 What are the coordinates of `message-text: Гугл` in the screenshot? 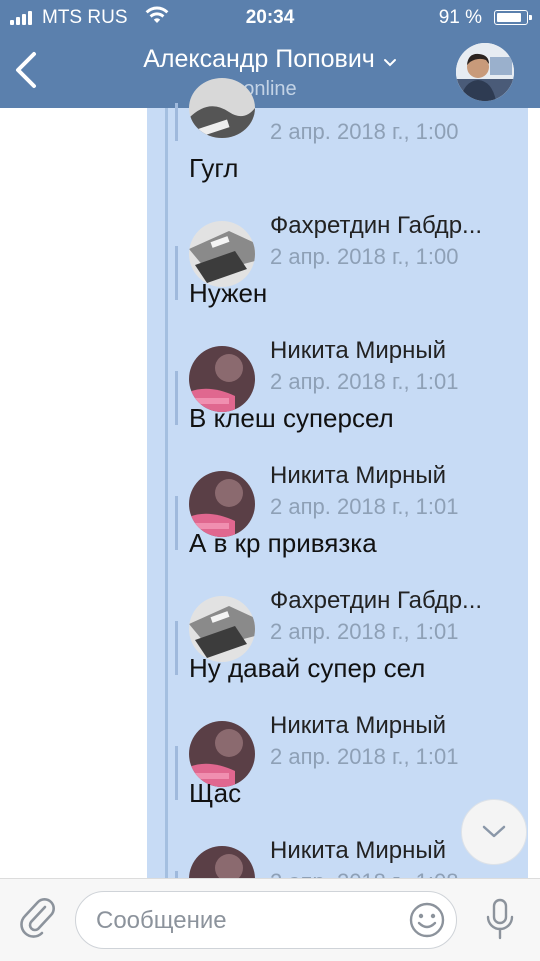 It's located at (214, 168).